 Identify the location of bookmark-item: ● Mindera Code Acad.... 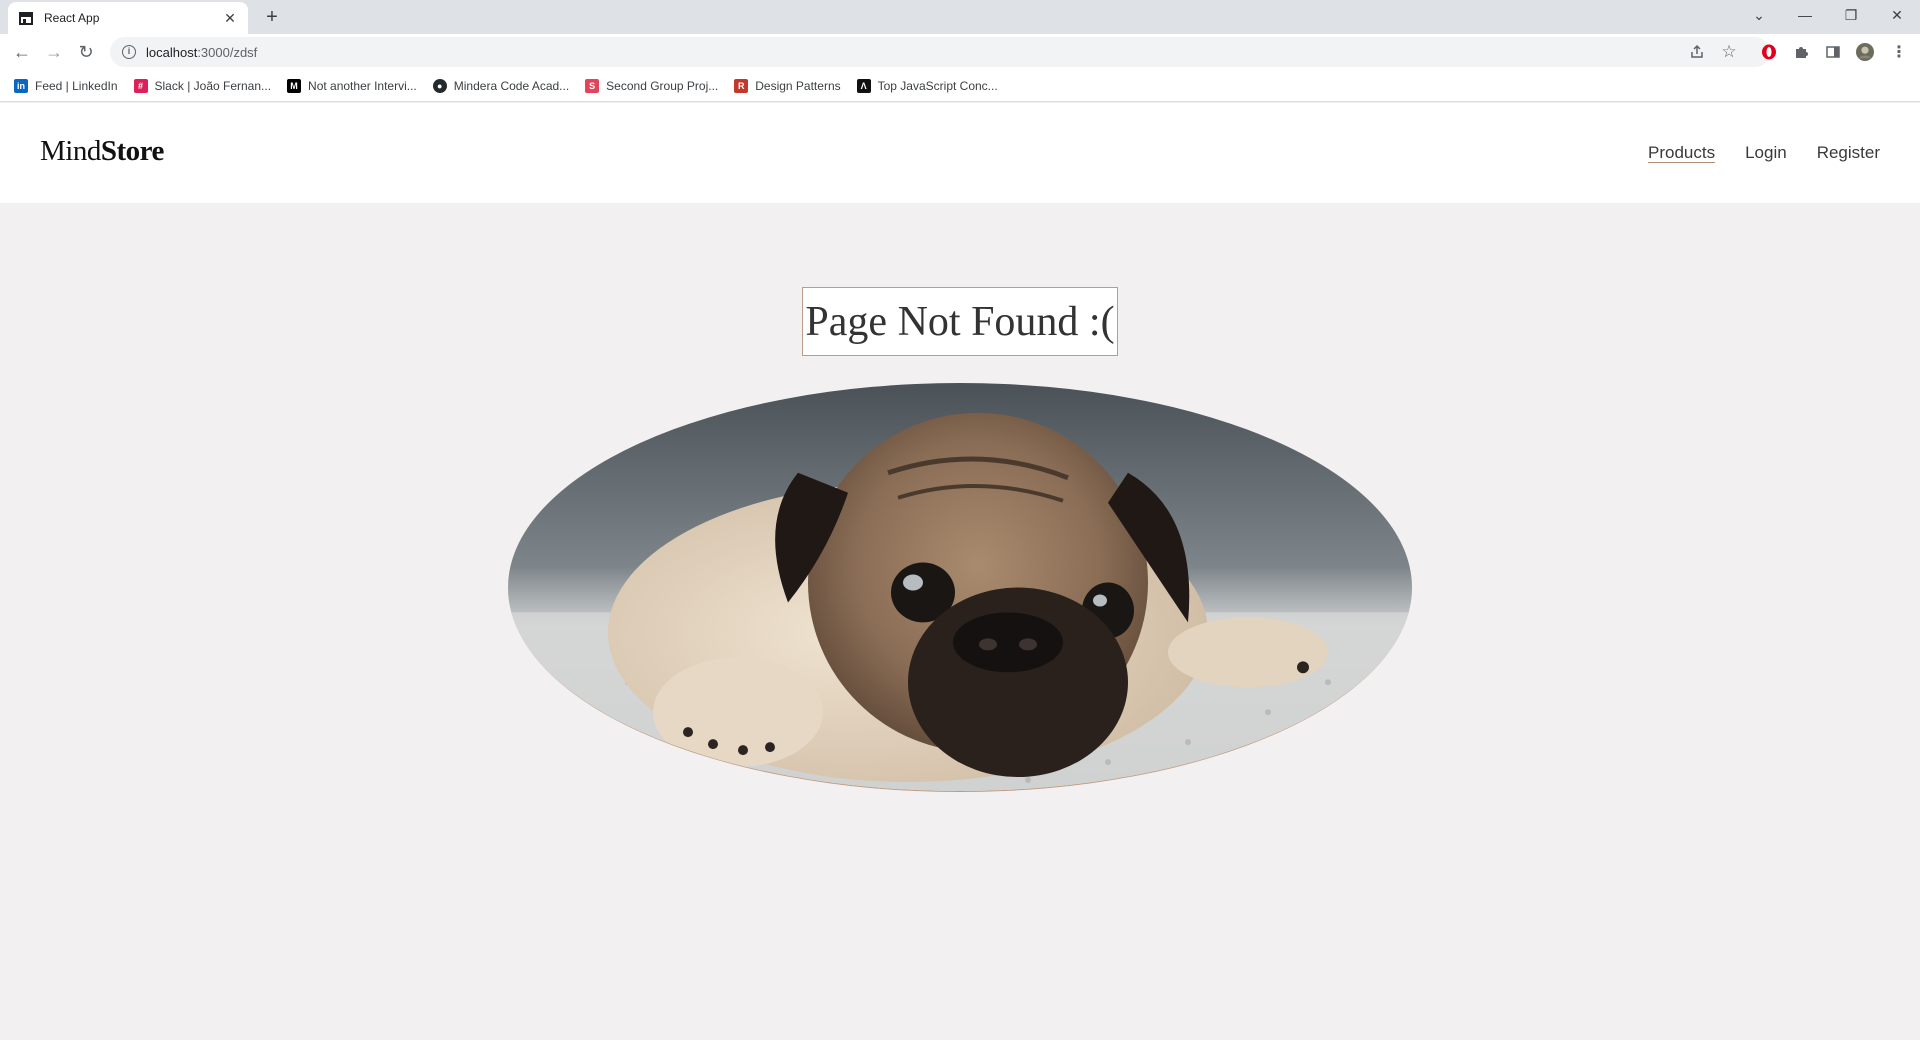
(501, 85).